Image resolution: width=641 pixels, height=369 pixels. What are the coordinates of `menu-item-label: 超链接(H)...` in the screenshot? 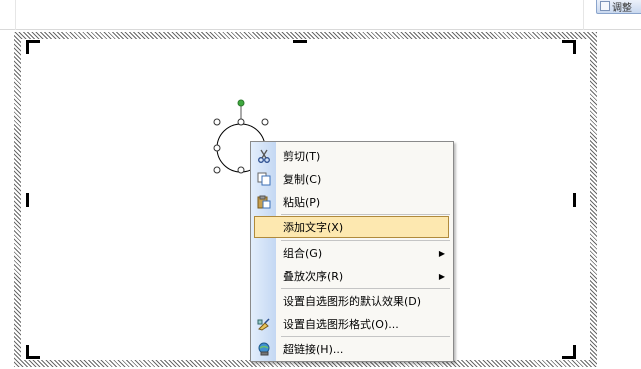 It's located at (313, 349).